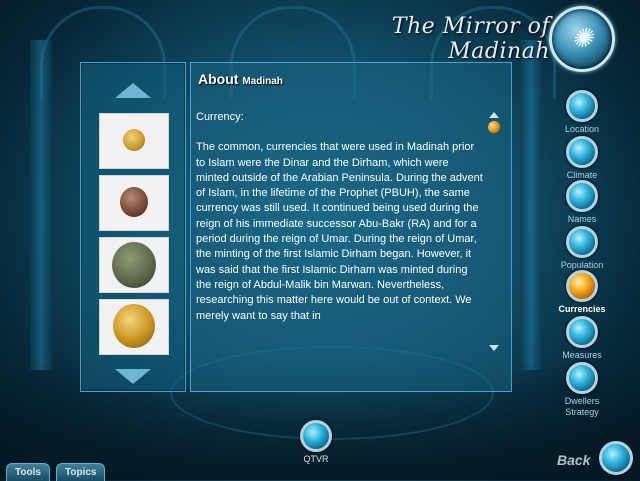  Describe the element at coordinates (582, 406) in the screenshot. I see `nav-label: Dwellers Strategy` at that location.